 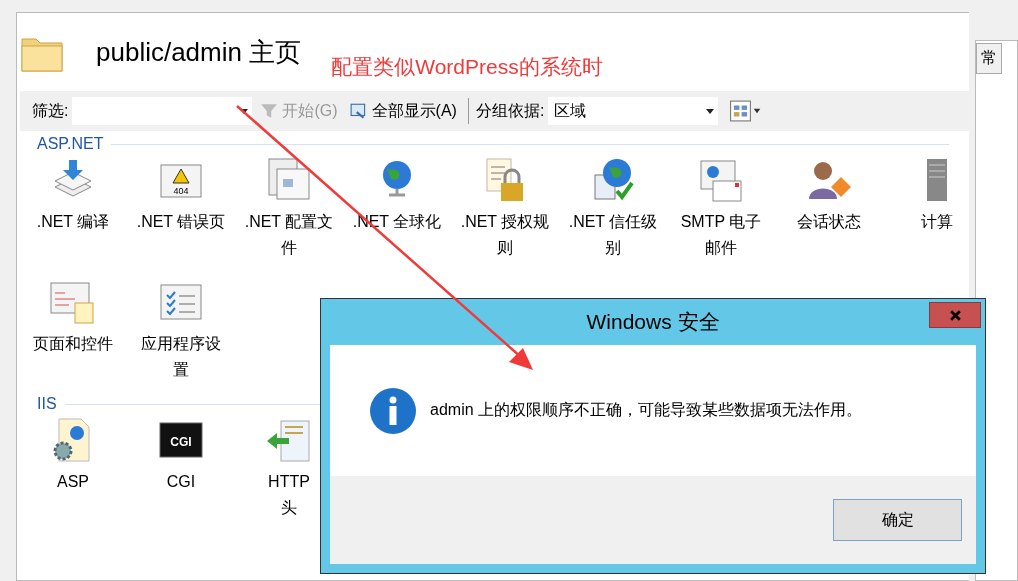 What do you see at coordinates (829, 222) in the screenshot?
I see `feature-label: 会话状态` at bounding box center [829, 222].